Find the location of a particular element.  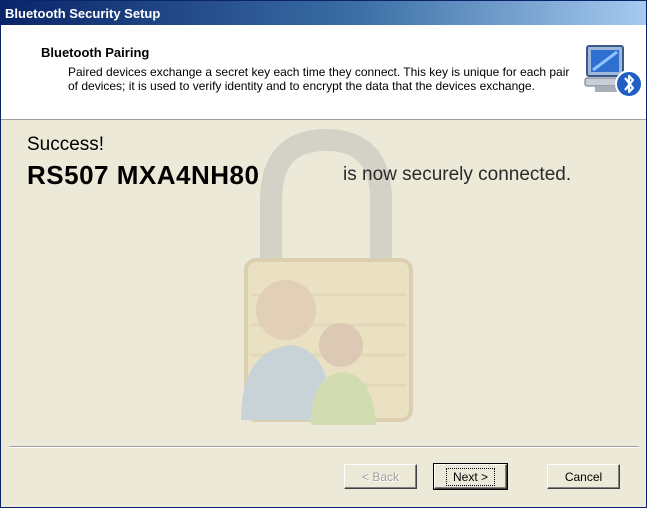

button-divider is located at coordinates (324, 447).